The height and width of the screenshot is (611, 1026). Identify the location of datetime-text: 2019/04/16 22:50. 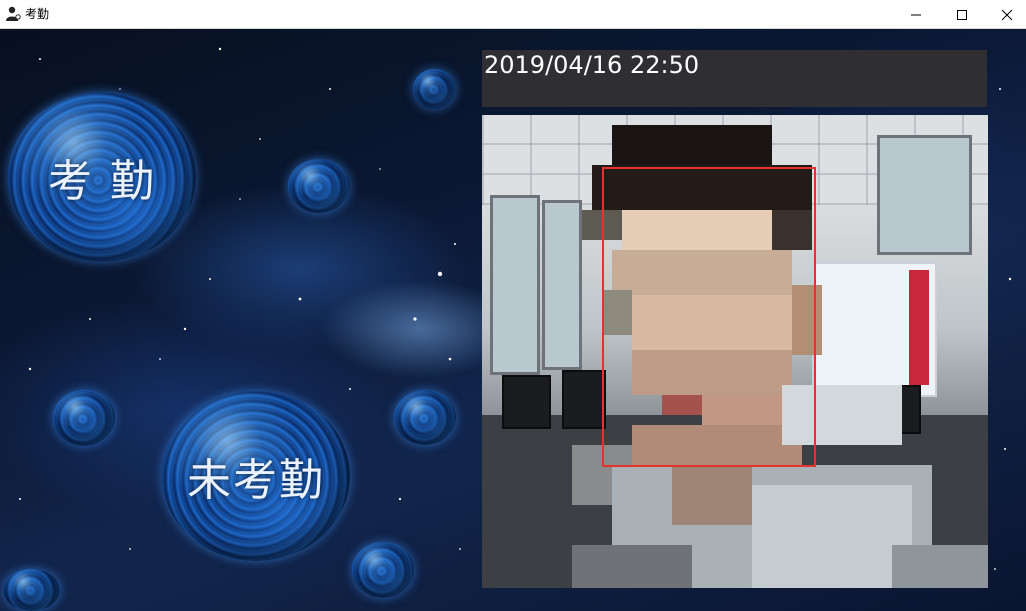
(592, 65).